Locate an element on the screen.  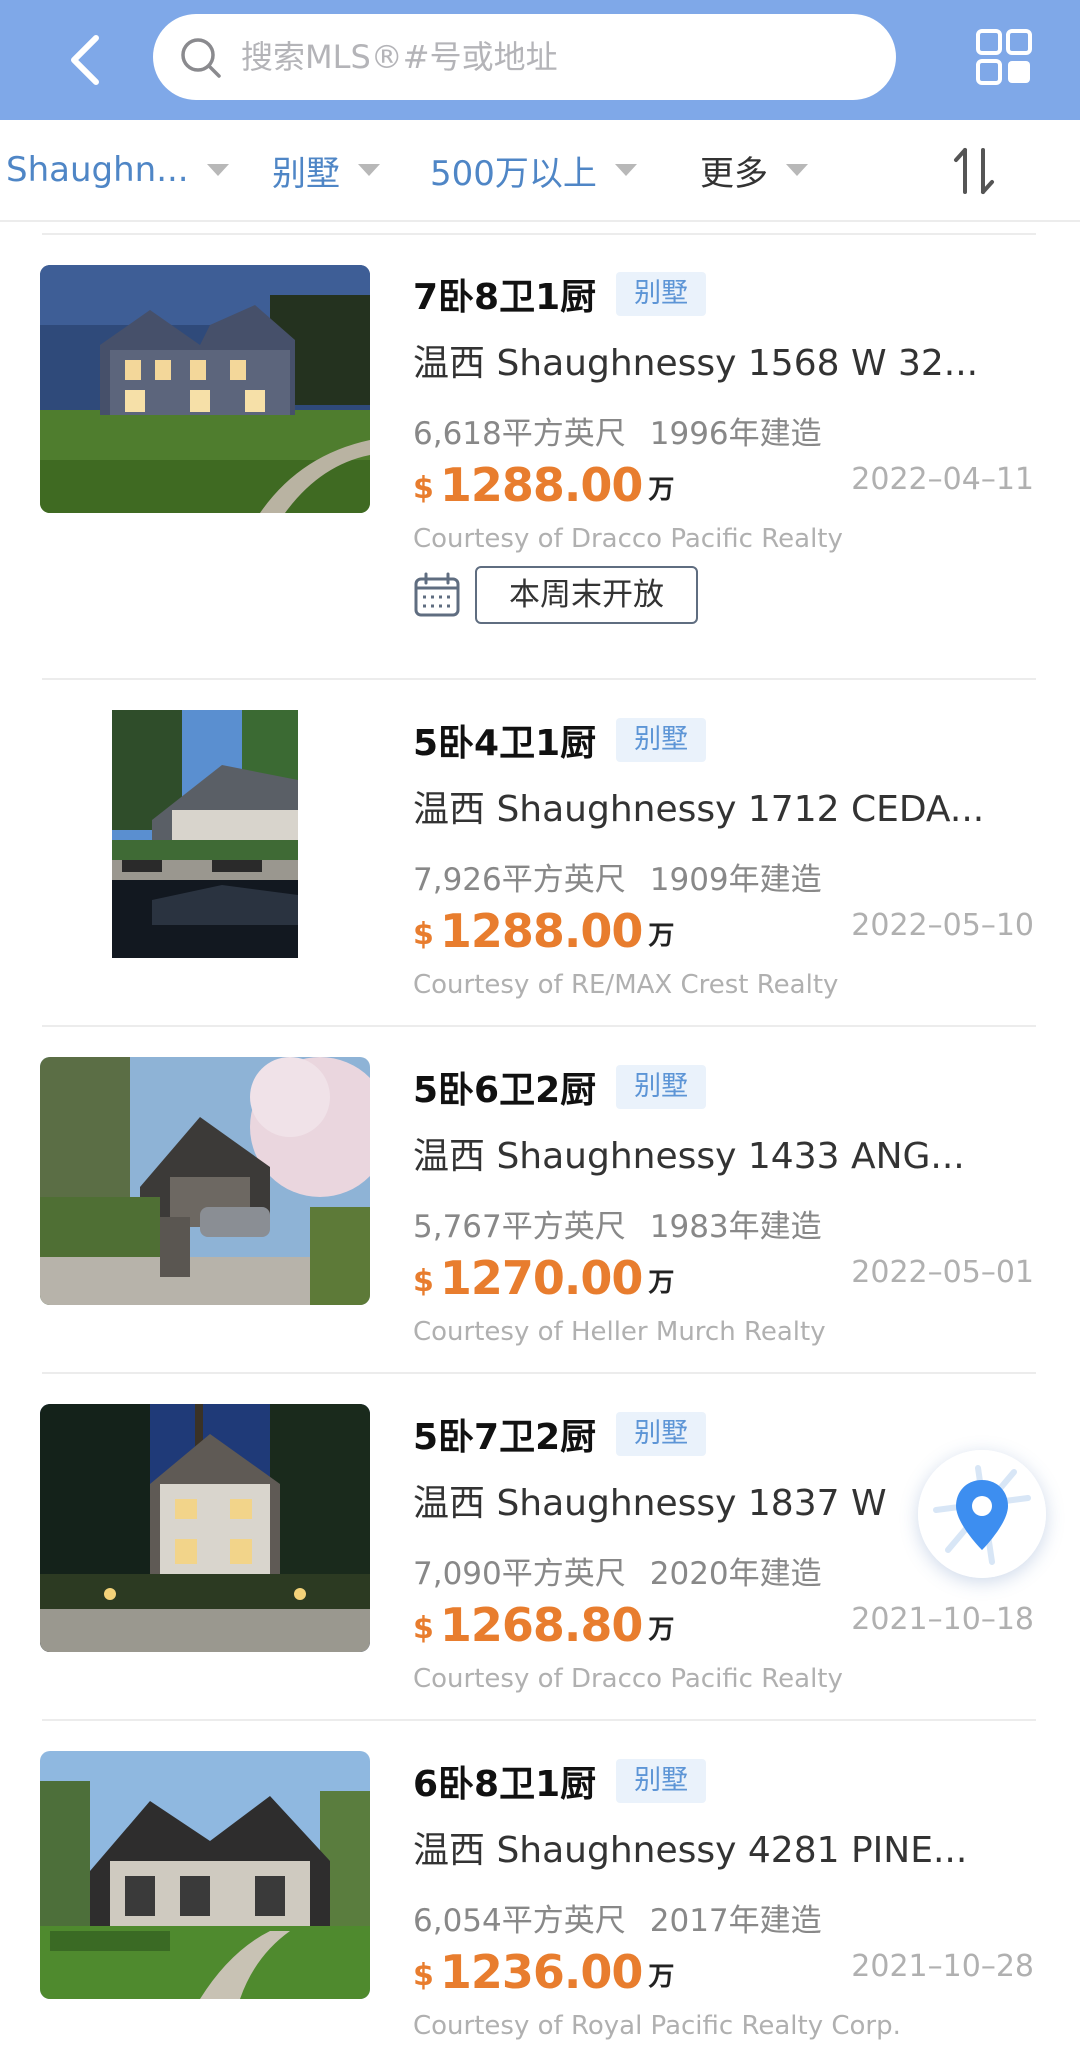
listing-price: $ 1270.00 万 is located at coordinates (543, 1275).